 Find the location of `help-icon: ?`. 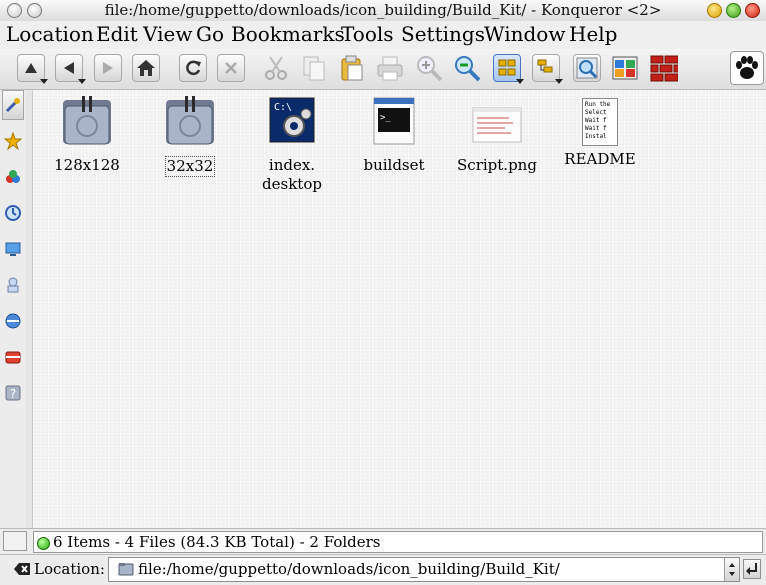

help-icon: ? is located at coordinates (13, 393).